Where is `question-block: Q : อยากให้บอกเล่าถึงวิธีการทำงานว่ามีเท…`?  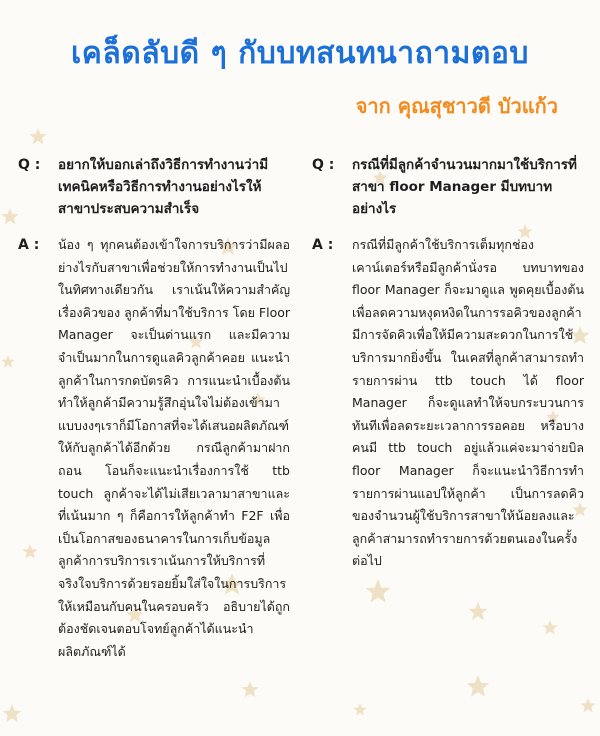
question-block: Q : อยากให้บอกเล่าถึงวิธีการทำงานว่ามีเท… is located at coordinates (154, 187).